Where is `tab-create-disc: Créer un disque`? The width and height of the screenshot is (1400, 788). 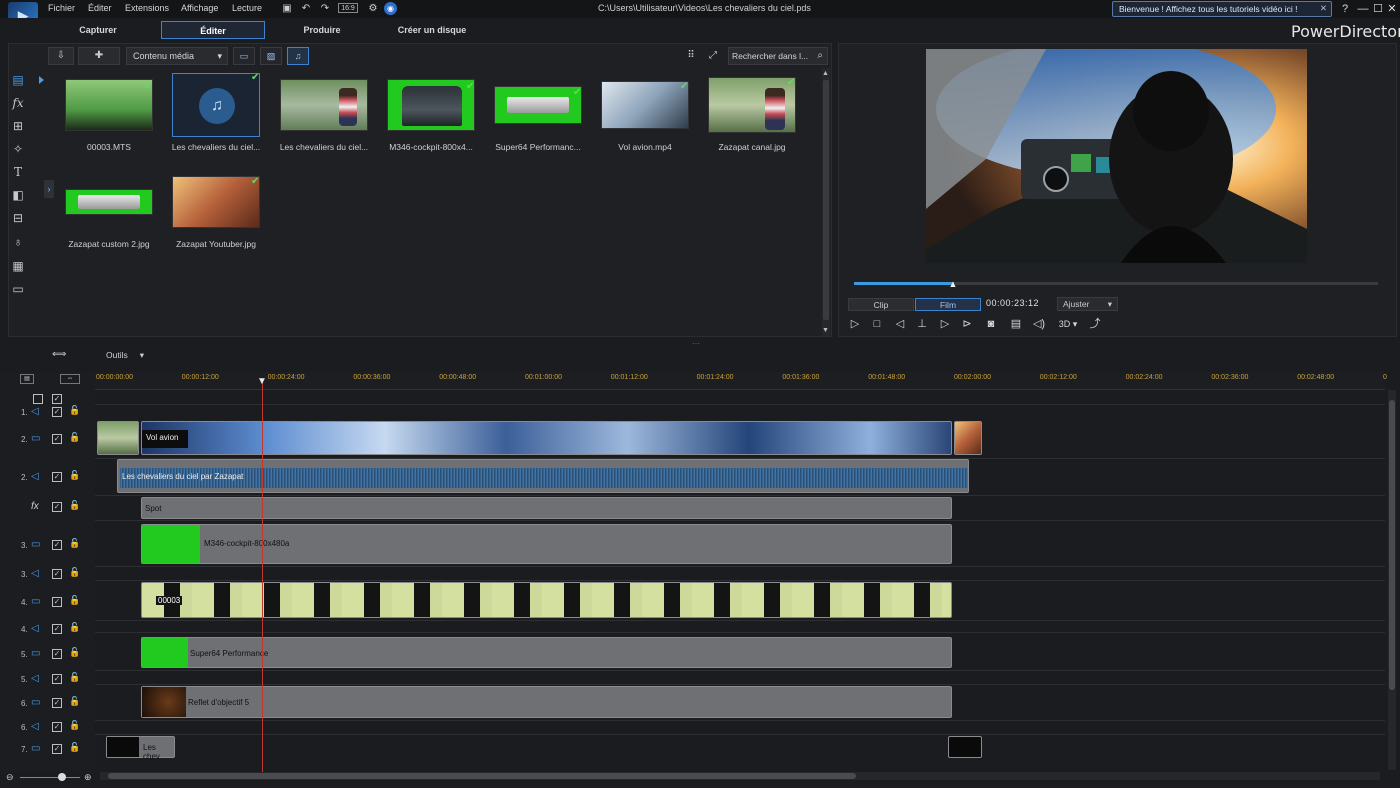
tab-create-disc: Créer un disque is located at coordinates (432, 30).